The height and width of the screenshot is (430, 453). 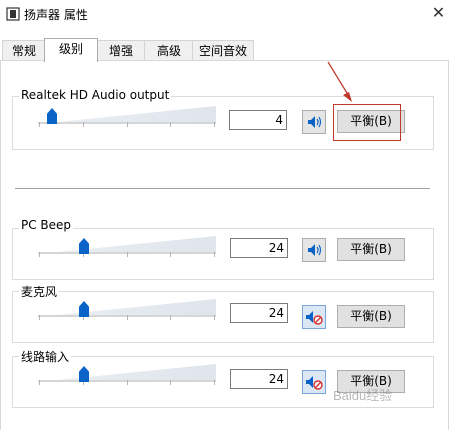 What do you see at coordinates (226, 14) in the screenshot?
I see `title-bar: 扬声器 属性 ✕` at bounding box center [226, 14].